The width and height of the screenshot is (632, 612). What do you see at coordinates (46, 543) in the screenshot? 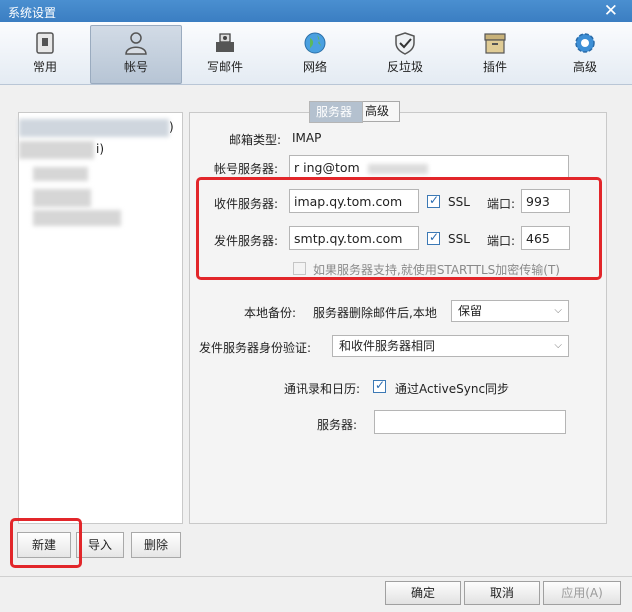
I see `highlight-box-new` at bounding box center [46, 543].